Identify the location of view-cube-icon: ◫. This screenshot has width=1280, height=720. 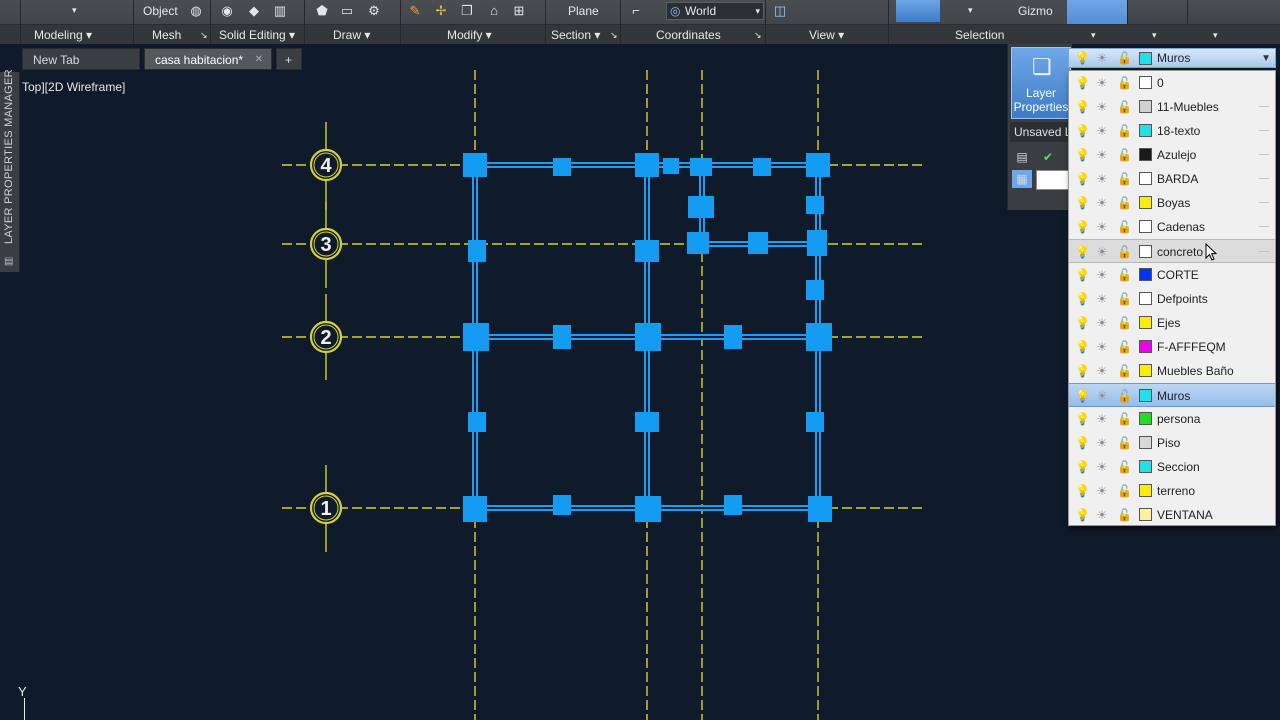
(780, 11).